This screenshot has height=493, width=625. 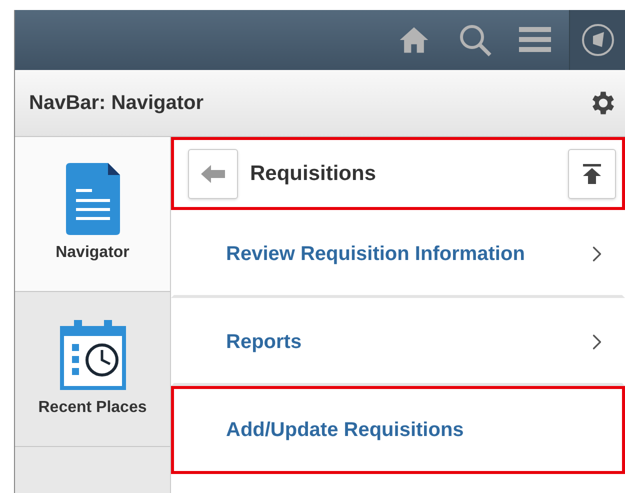 I want to click on left-arrow-icon, so click(x=213, y=173).